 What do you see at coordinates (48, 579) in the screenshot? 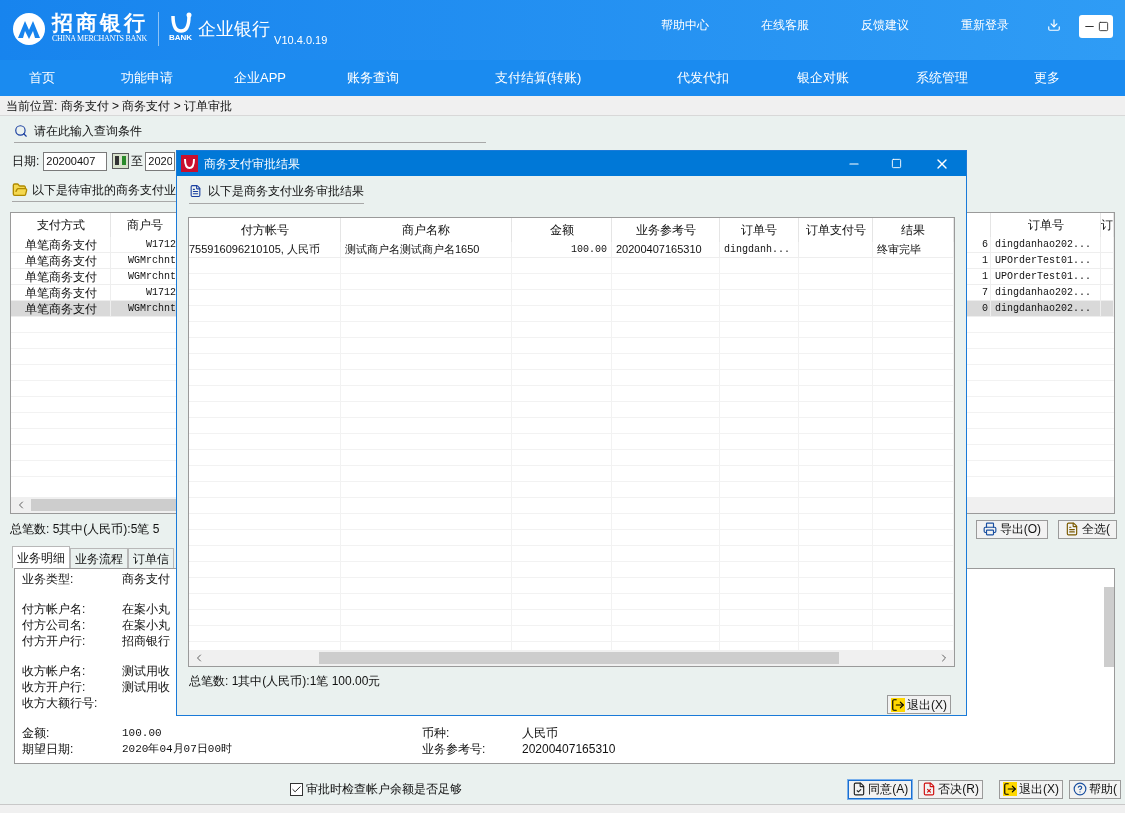
I see `detail-label: 业务类型:` at bounding box center [48, 579].